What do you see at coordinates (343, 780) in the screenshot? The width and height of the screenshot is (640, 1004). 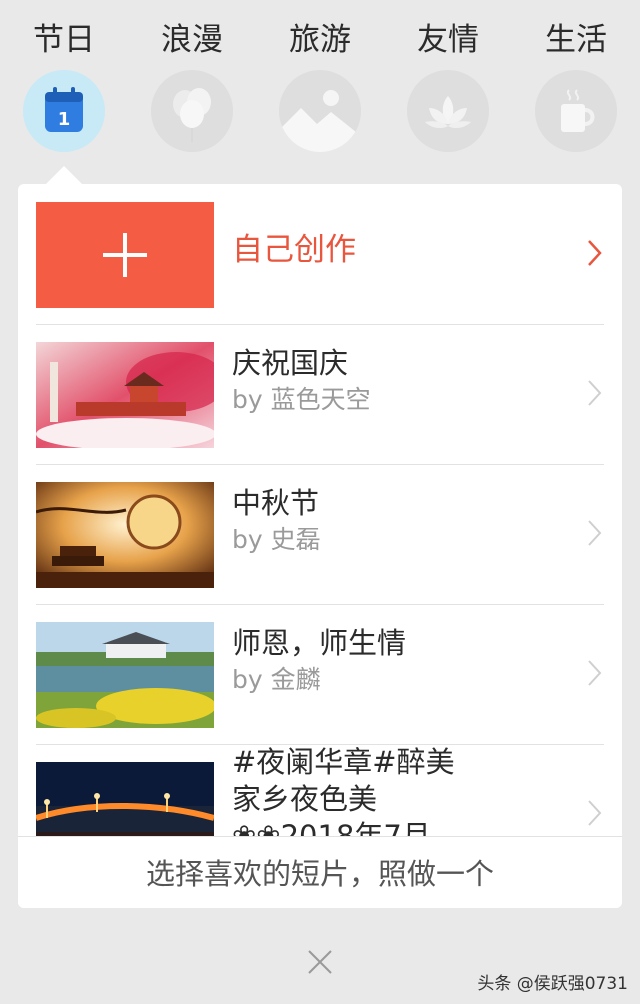 I see `template-title: #夜阑华章#醉美家乡夜色美` at bounding box center [343, 780].